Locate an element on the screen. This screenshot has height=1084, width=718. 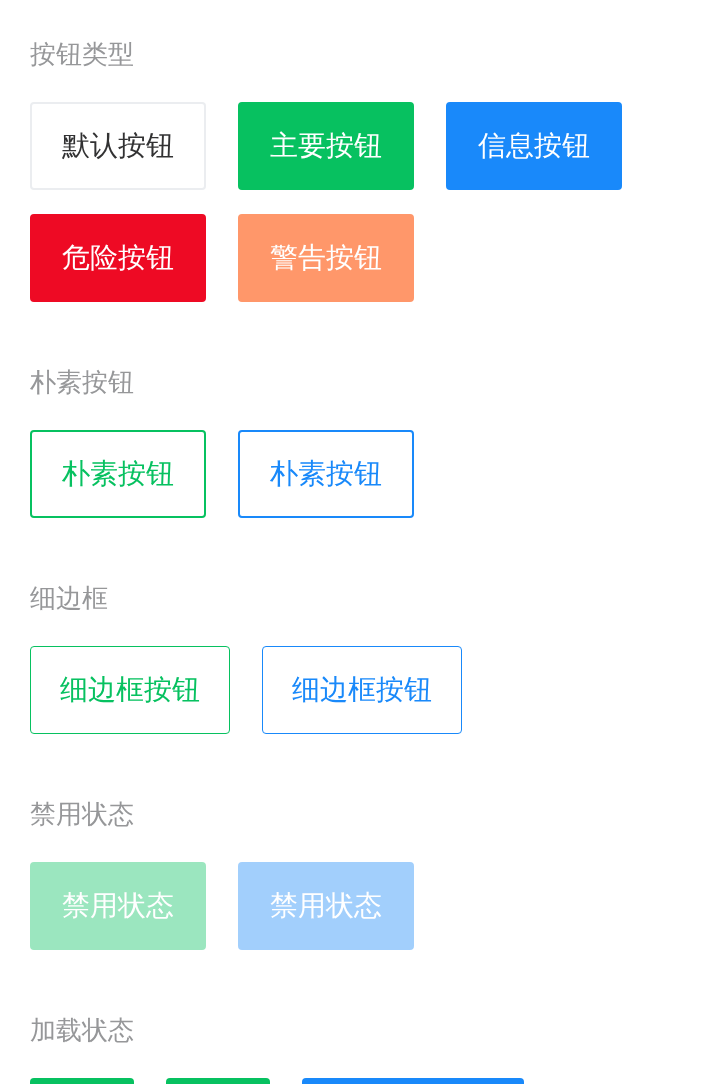
danger-button: 危险按钮 is located at coordinates (118, 258).